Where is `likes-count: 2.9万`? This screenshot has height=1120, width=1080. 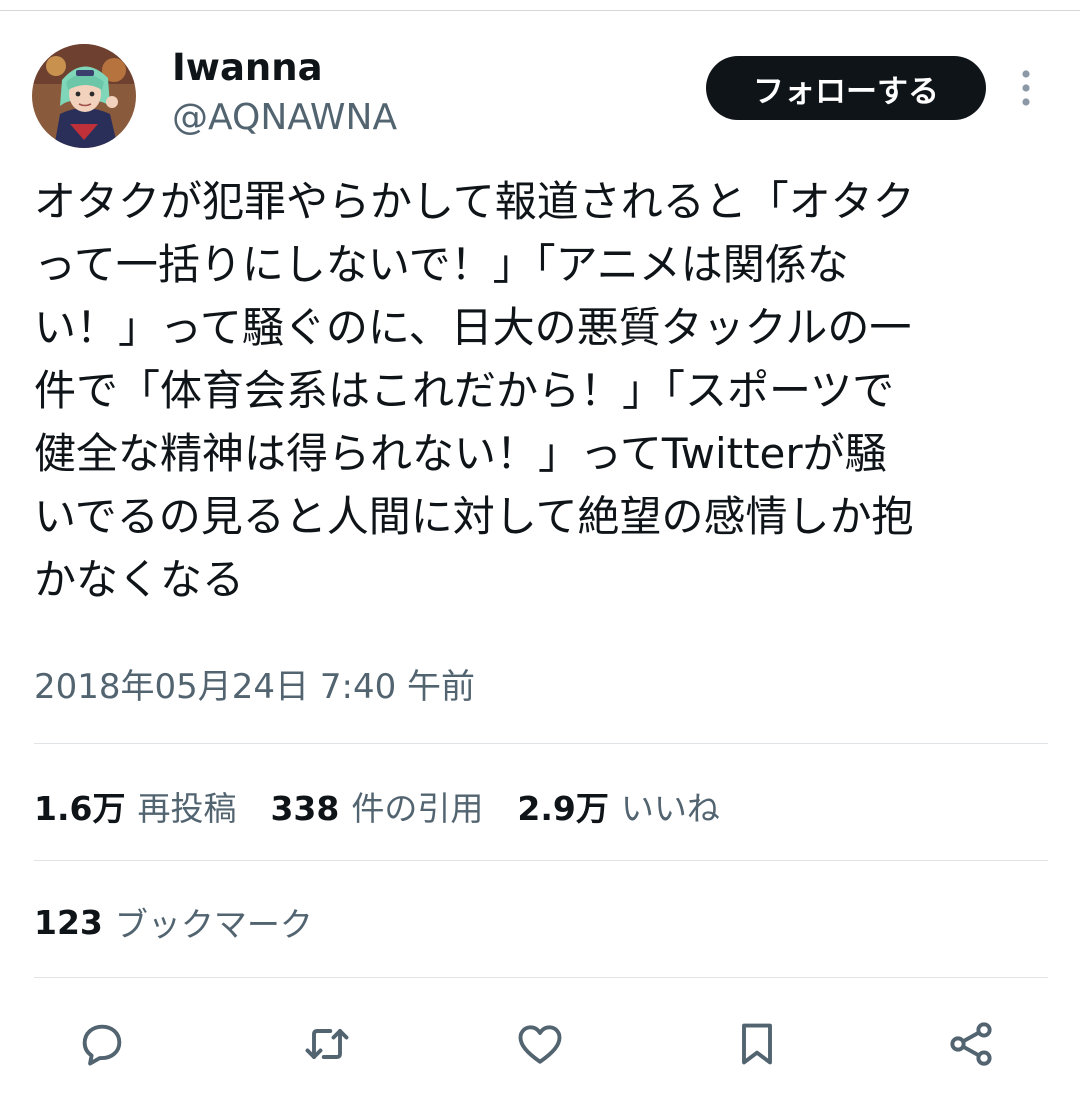 likes-count: 2.9万 is located at coordinates (563, 808).